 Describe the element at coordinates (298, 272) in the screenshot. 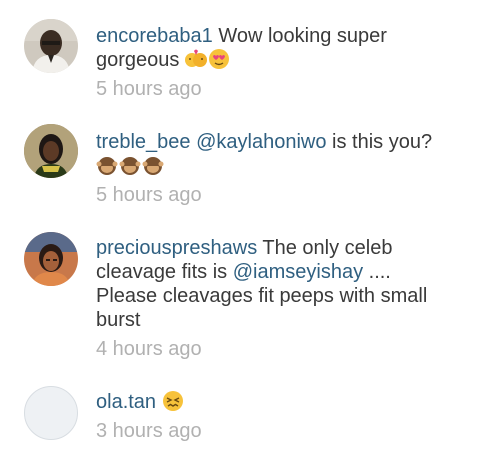

I see `mention-link: @iamseyishay` at that location.